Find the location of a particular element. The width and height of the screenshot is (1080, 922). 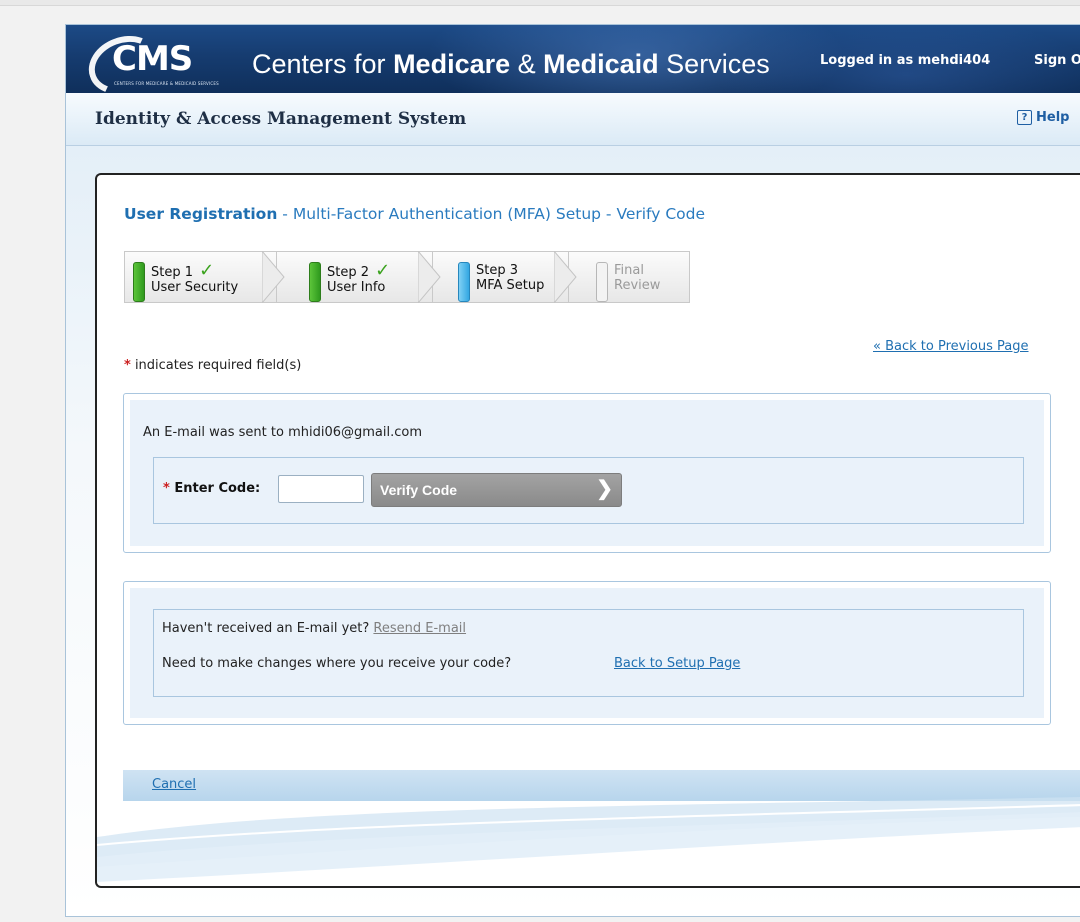

email-sent-notice: An E-mail was sent to mhidi06@gmail.com is located at coordinates (283, 432).